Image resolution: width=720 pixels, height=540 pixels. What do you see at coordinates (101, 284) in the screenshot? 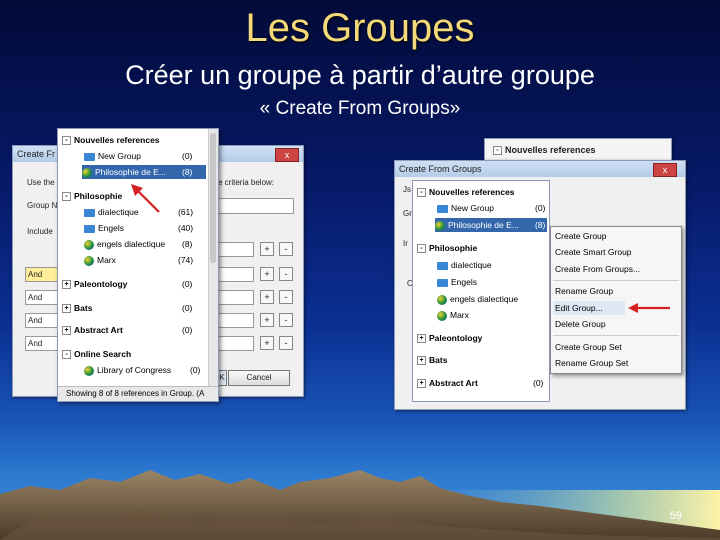
I see `tree-item-label: Paleontology` at bounding box center [101, 284].